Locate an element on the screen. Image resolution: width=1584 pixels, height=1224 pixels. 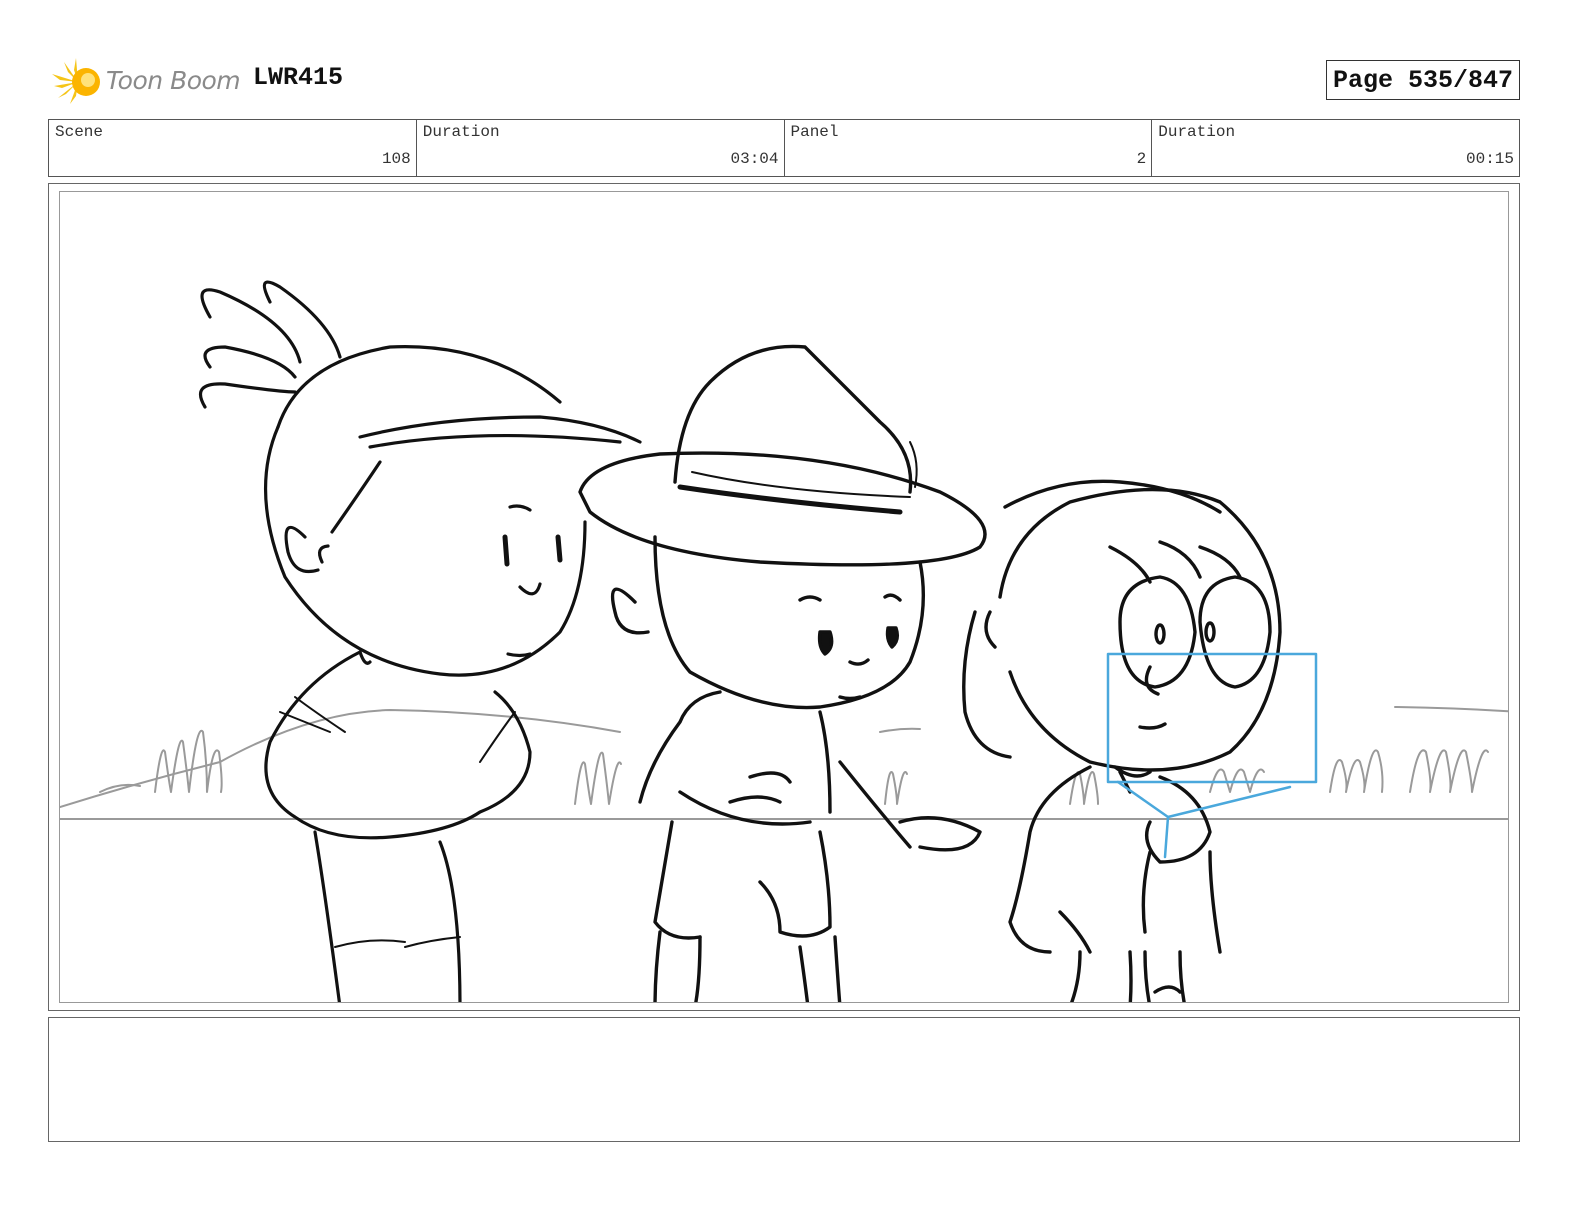
panel-cell: Panel 2 is located at coordinates (969, 148).